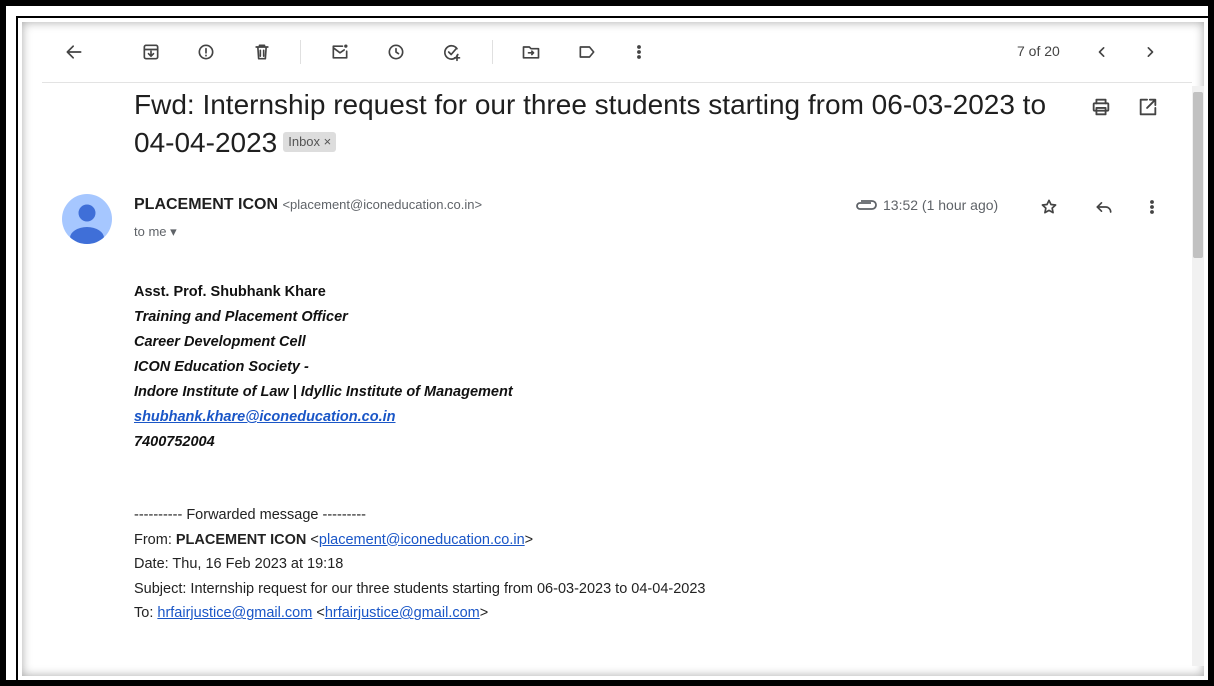 The image size is (1214, 686). I want to click on recipient-dropdown: to me ▾, so click(155, 232).